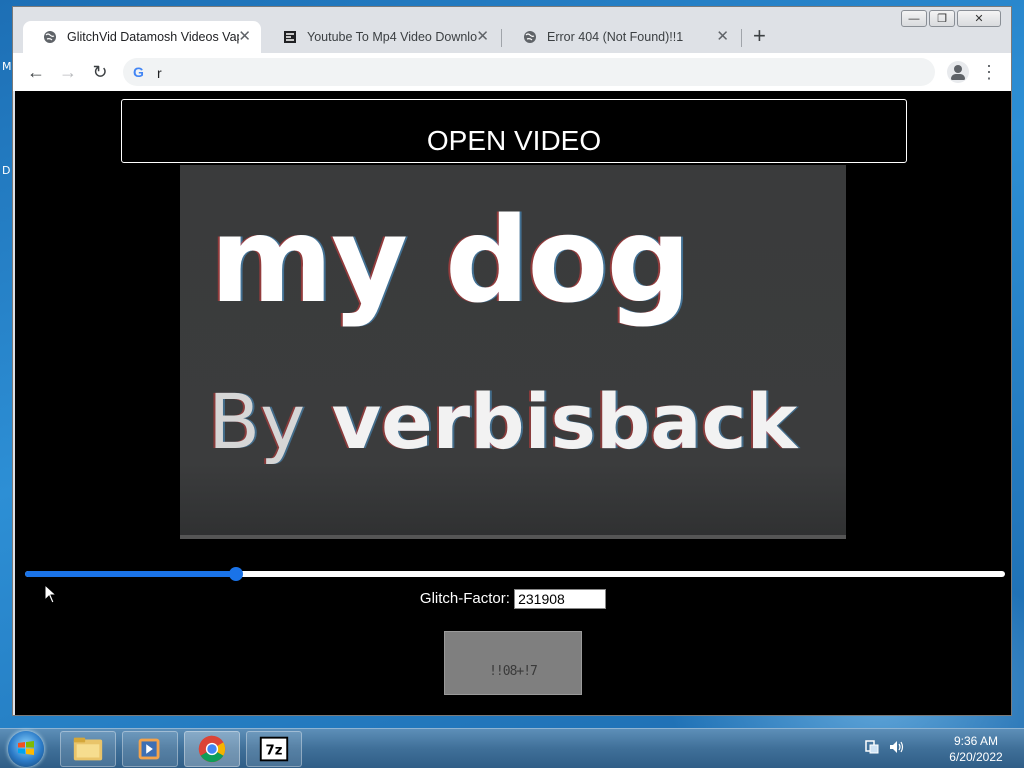 Image resolution: width=1024 pixels, height=768 pixels. I want to click on restore-button: ❐, so click(942, 18).